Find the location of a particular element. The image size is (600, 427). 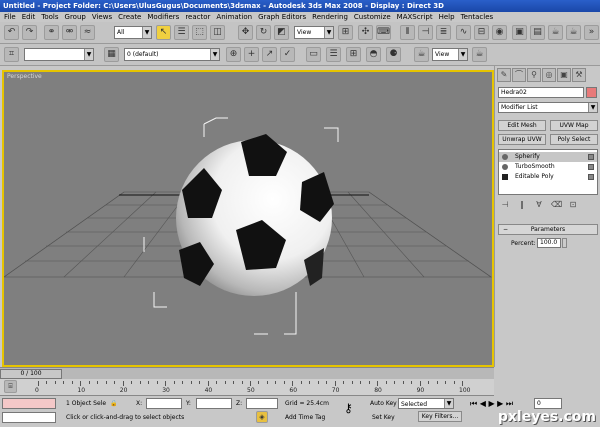

menu-maxscript: MAXScript is located at coordinates (415, 17).